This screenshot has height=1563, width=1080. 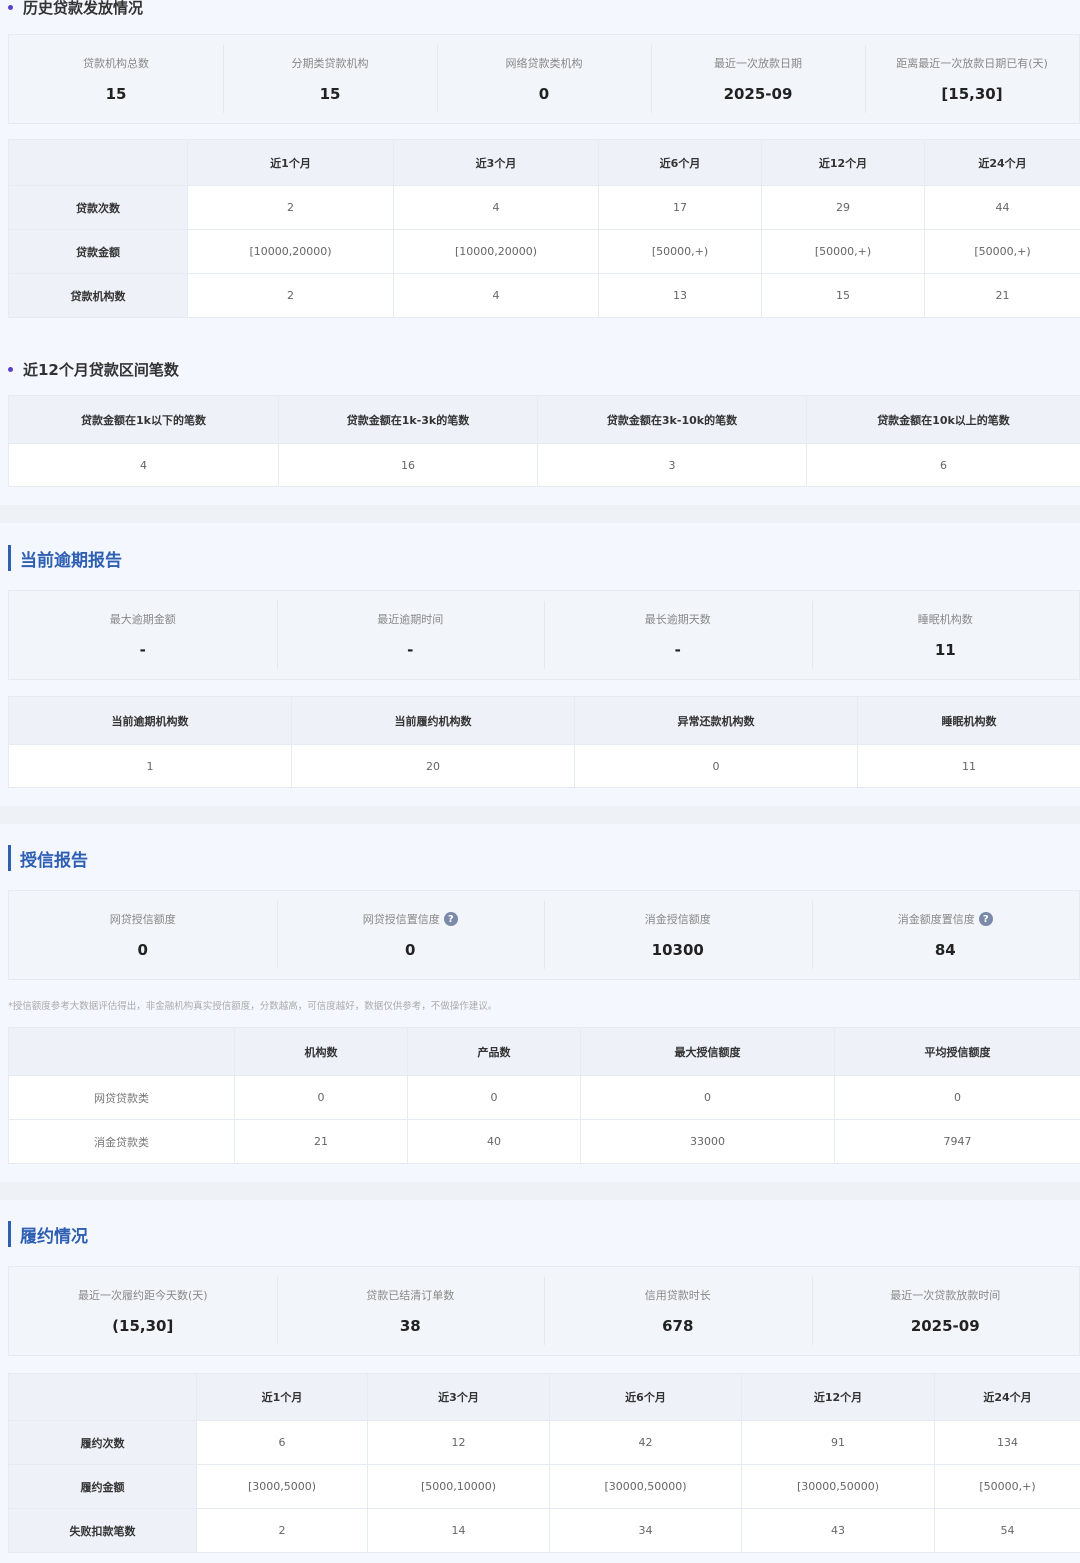 What do you see at coordinates (143, 1311) in the screenshot?
I see `stat-days-since-performance: 最近一次履约距今天数(天) (15,30]` at bounding box center [143, 1311].